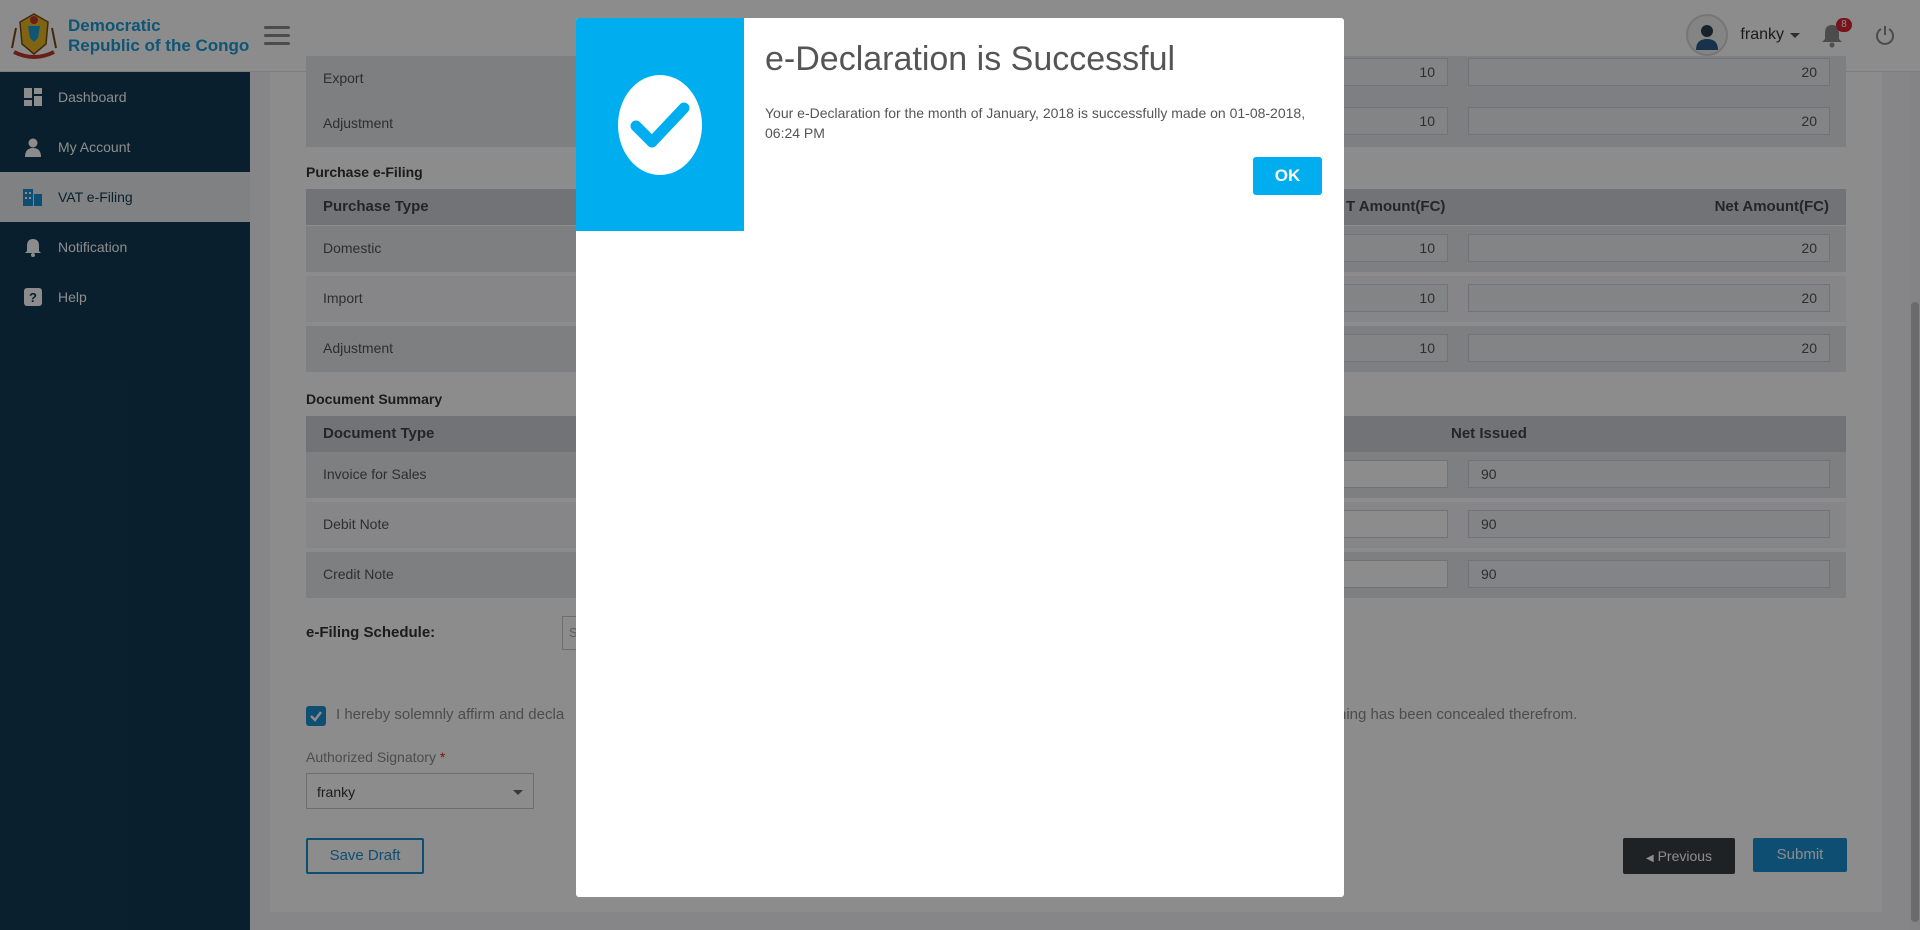  I want to click on ok-button: OK, so click(1287, 176).